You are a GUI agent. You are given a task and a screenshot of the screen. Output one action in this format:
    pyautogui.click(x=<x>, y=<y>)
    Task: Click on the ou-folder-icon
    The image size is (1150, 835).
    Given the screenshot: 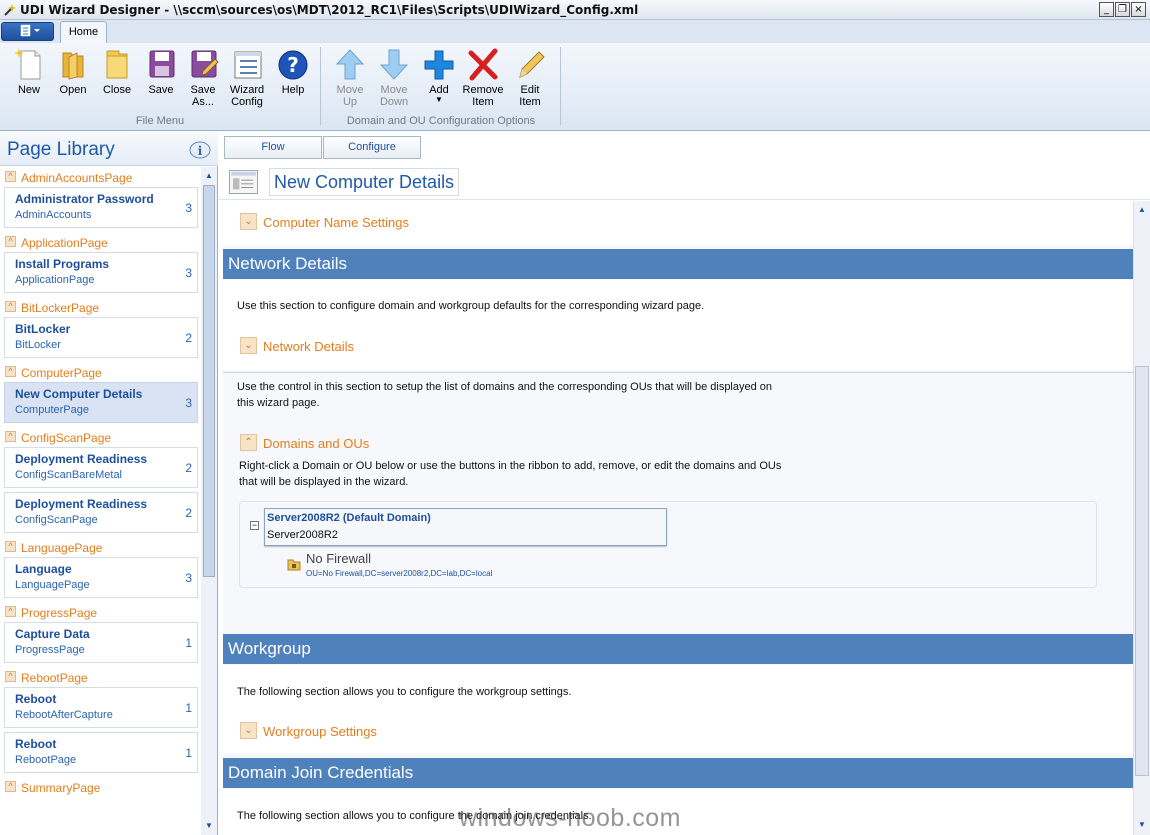 What is the action you would take?
    pyautogui.click(x=294, y=565)
    